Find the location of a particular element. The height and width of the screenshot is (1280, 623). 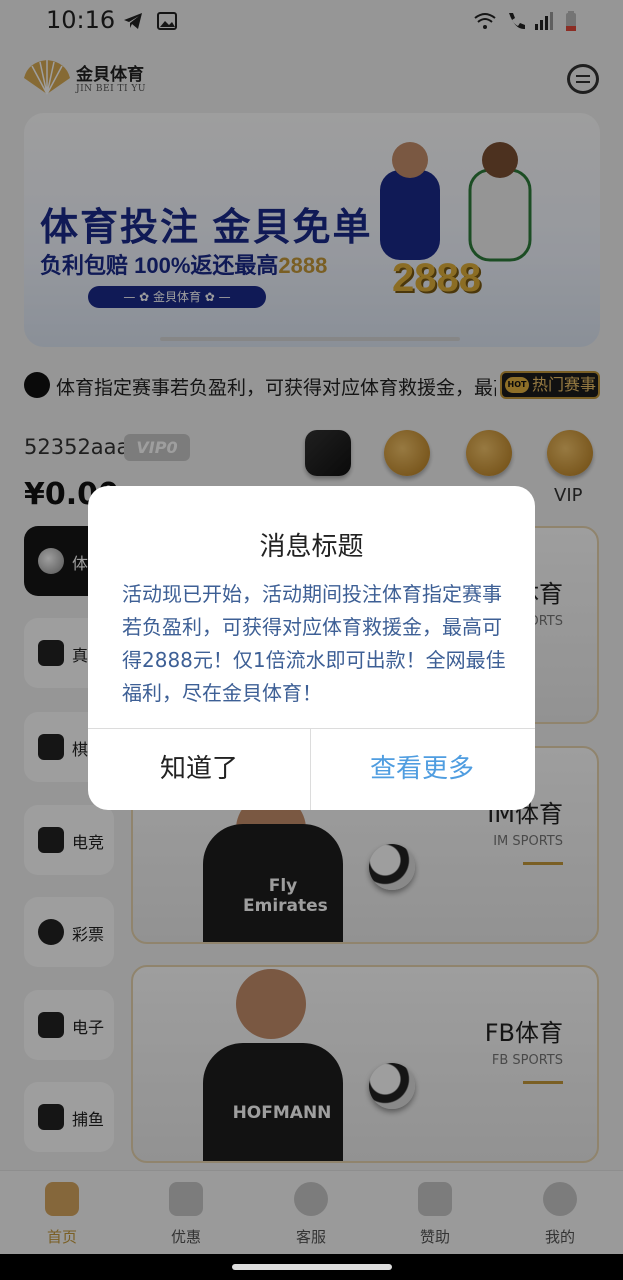

got-it-button: 知道了 is located at coordinates (199, 769).